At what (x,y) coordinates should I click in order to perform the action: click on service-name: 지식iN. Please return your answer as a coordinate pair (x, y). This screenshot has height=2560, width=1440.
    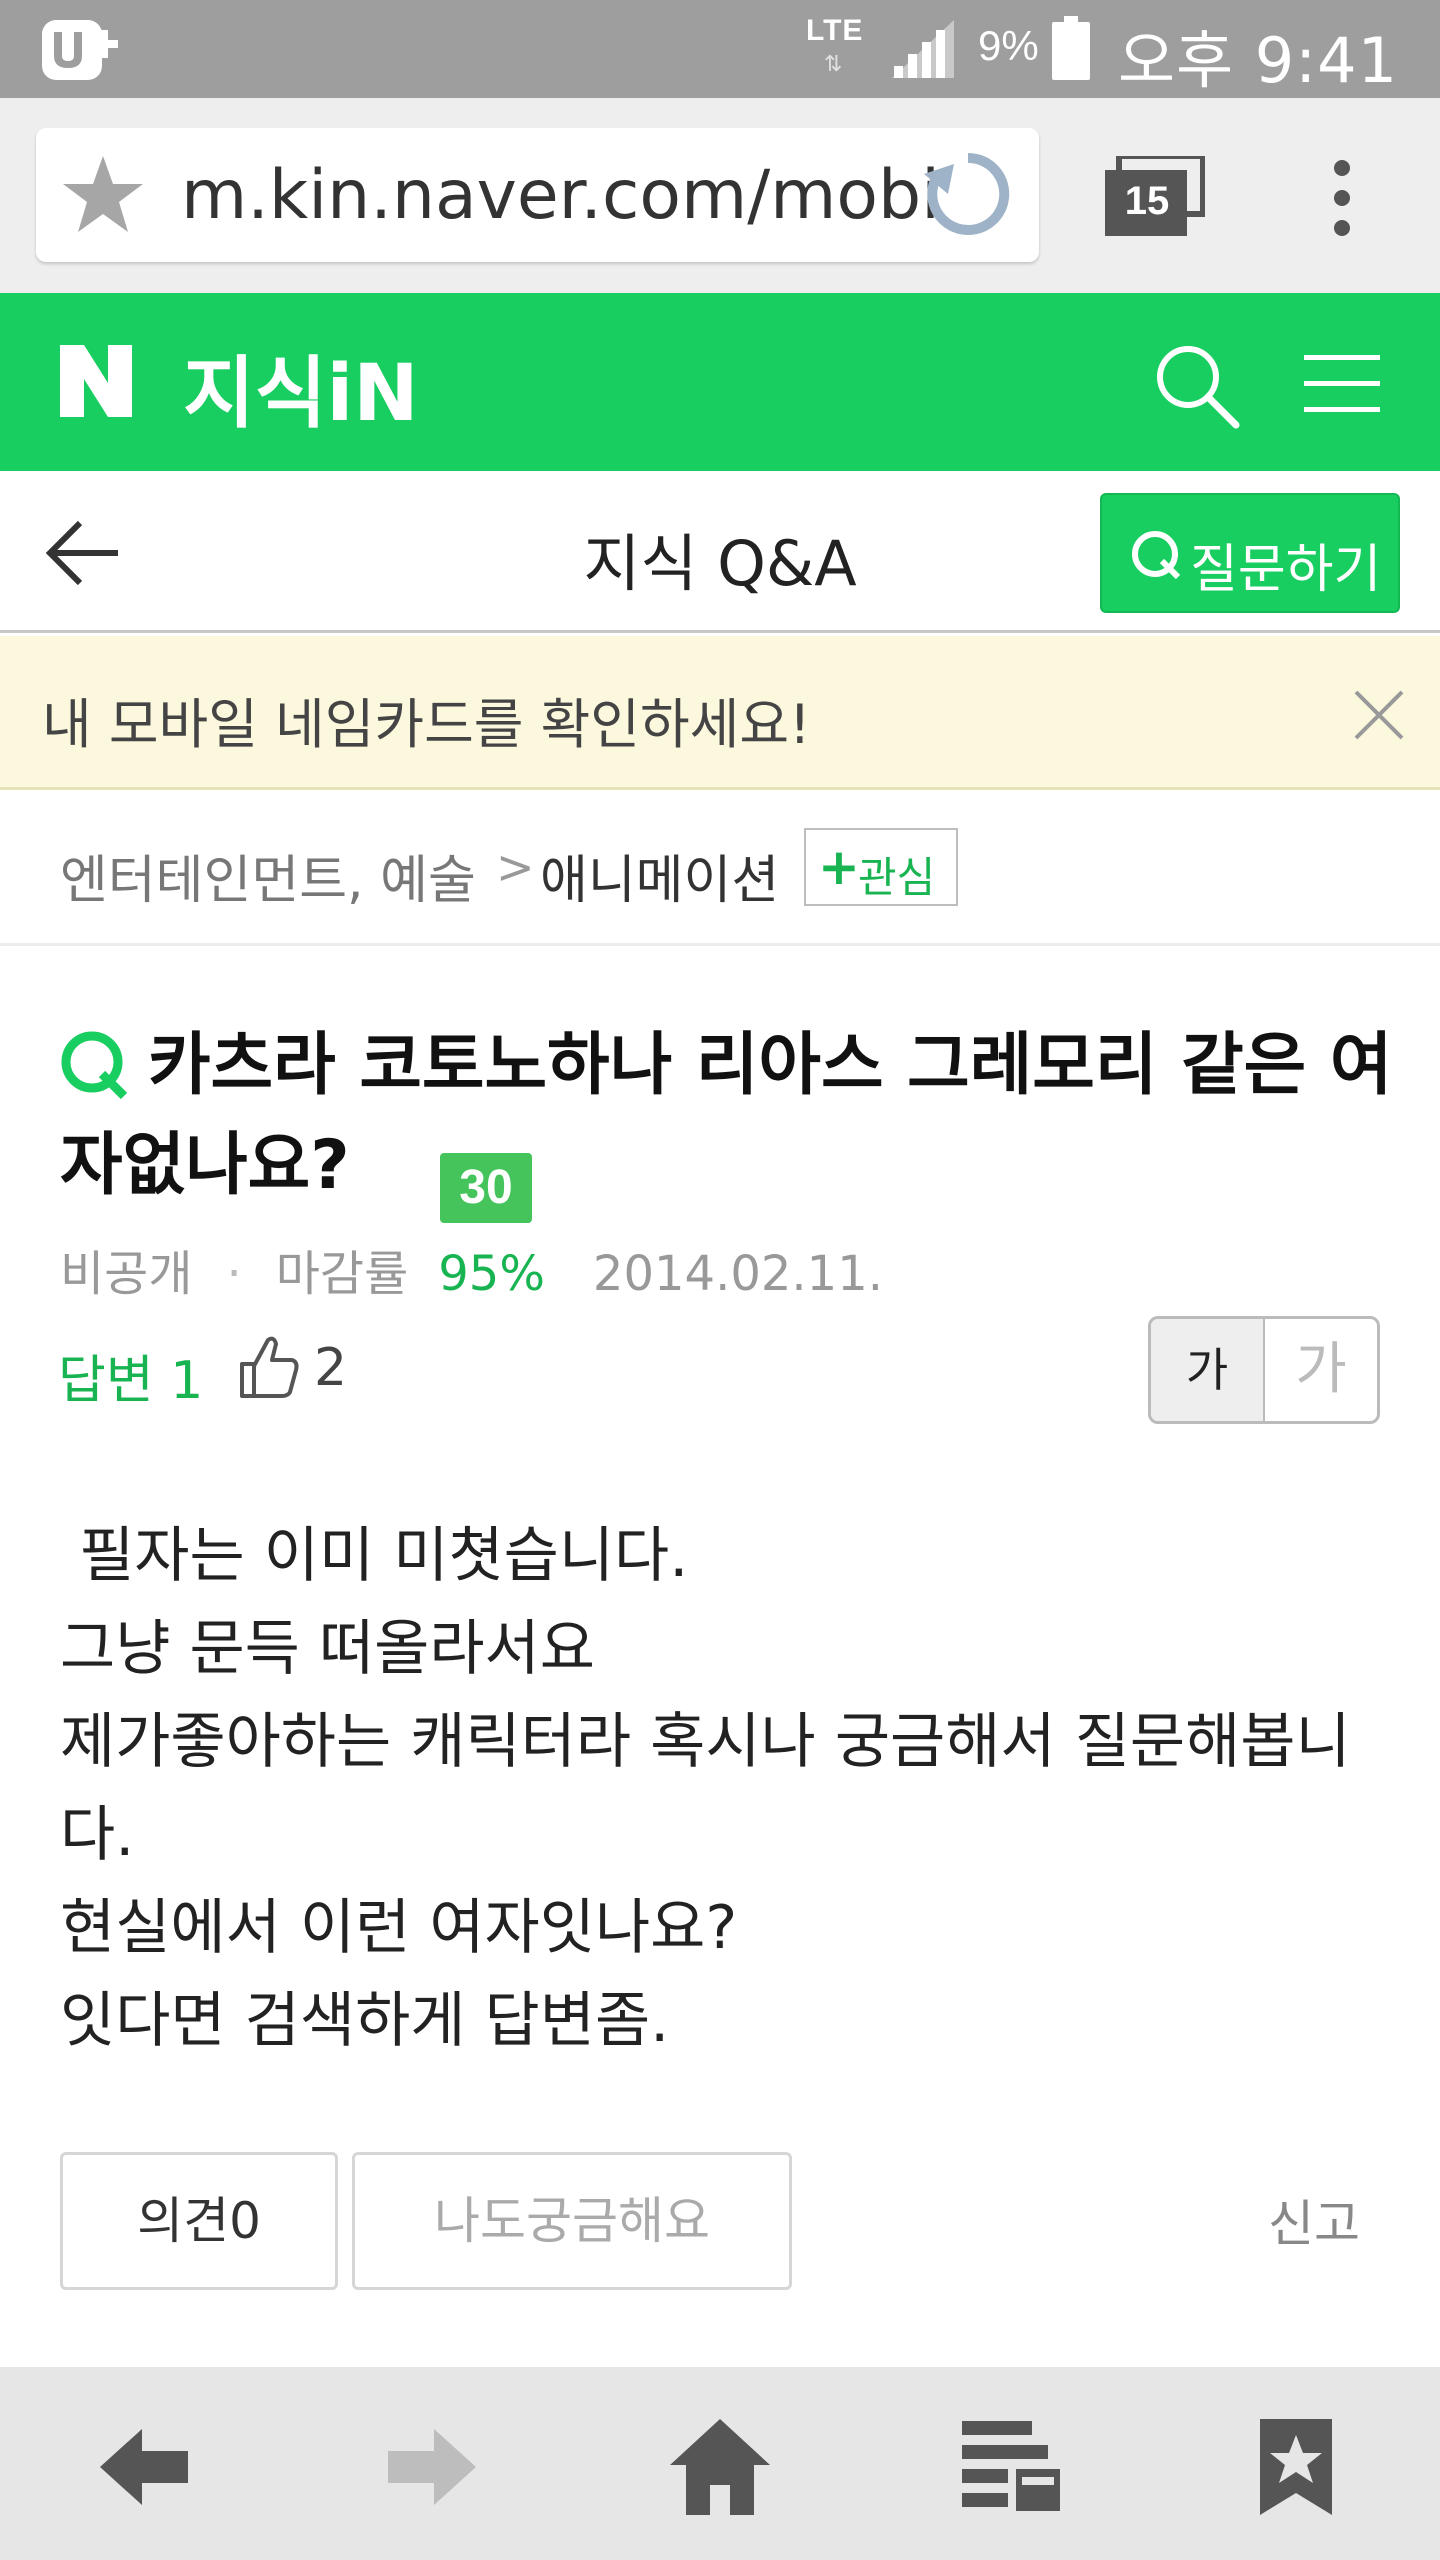
    Looking at the image, I should click on (301, 387).